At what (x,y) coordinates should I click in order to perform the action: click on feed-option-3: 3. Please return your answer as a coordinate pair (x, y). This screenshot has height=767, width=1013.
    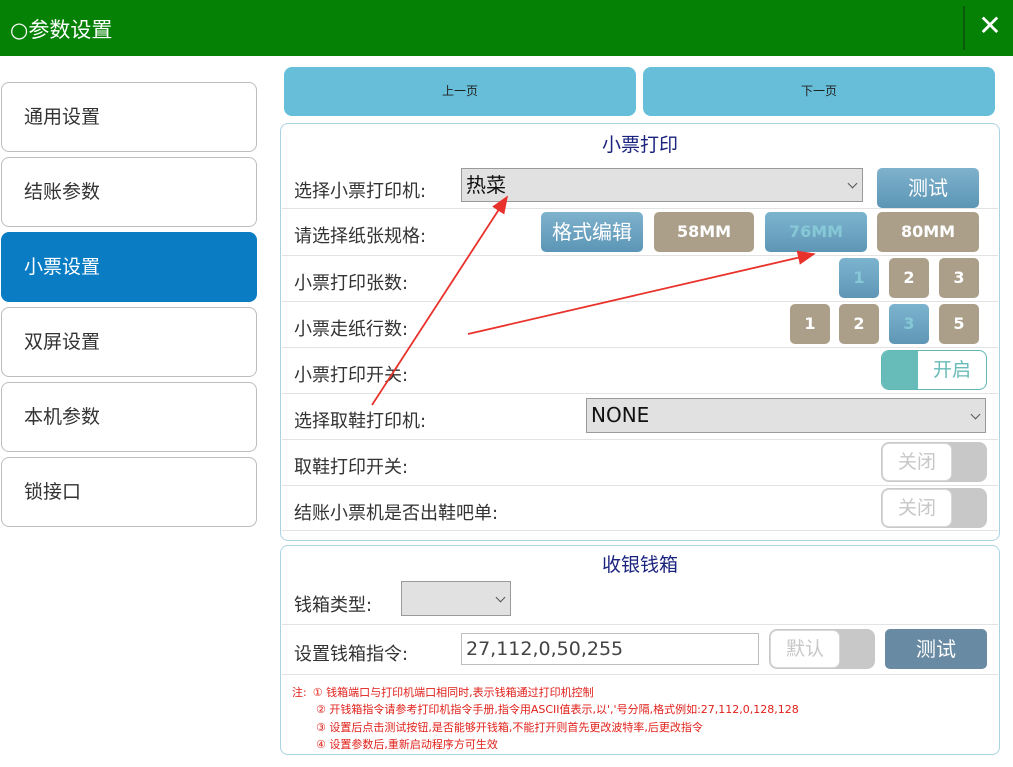
    Looking at the image, I should click on (909, 324).